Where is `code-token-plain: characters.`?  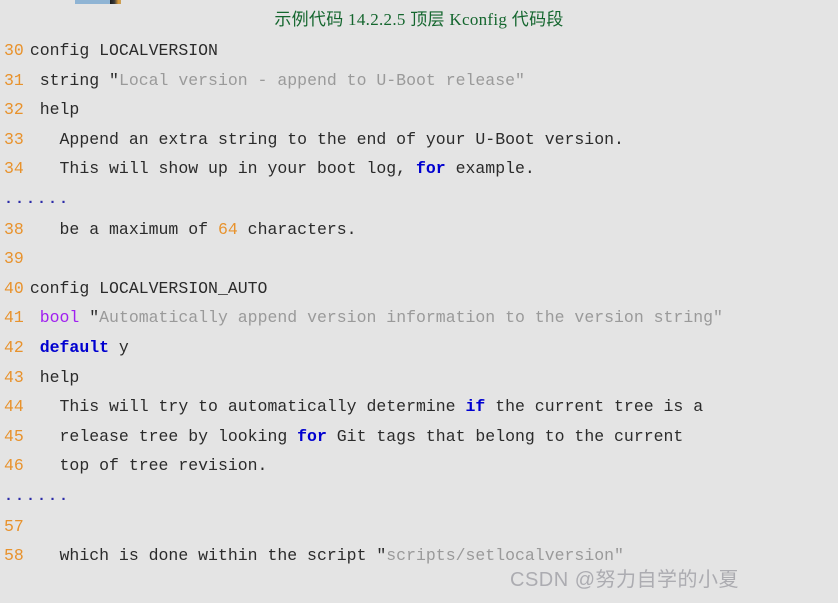
code-token-plain: characters. is located at coordinates (297, 229).